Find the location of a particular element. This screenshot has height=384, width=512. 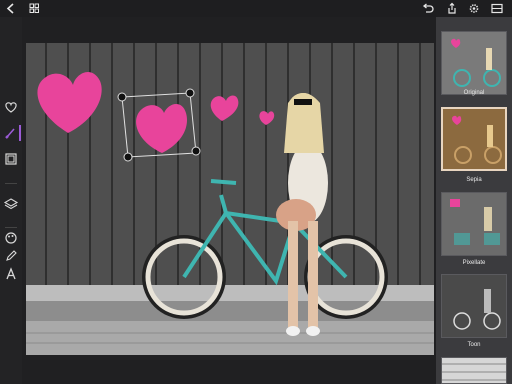

heart-icon is located at coordinates (11, 107).